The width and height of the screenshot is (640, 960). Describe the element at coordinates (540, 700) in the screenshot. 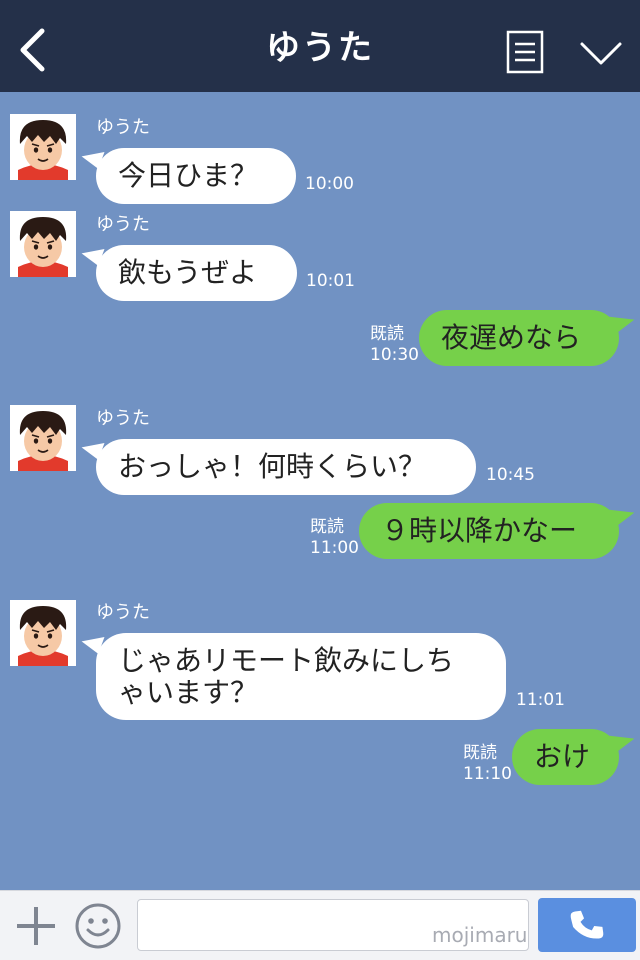

I see `message-time: 11:01` at that location.